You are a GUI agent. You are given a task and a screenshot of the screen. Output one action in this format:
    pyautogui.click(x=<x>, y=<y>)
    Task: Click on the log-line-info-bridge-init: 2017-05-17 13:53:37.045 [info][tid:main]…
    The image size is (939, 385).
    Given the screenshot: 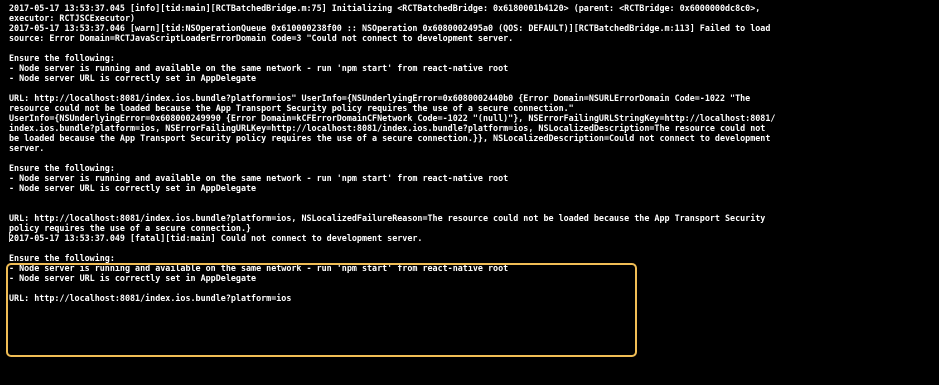 What is the action you would take?
    pyautogui.click(x=385, y=8)
    